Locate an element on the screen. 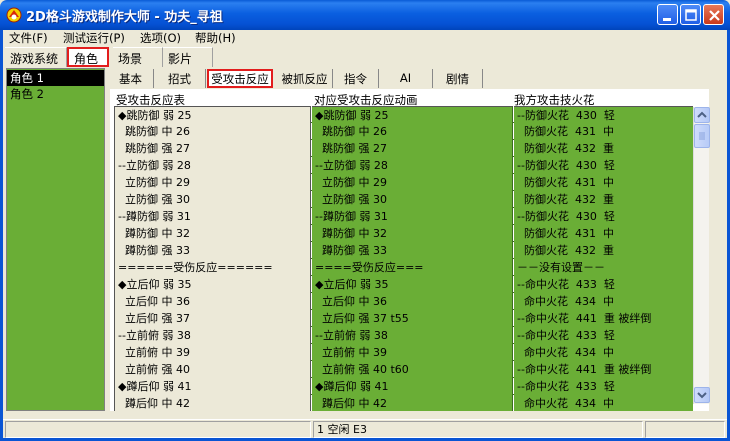  reaction-cell: --立防御 弱 28 is located at coordinates (212, 165).